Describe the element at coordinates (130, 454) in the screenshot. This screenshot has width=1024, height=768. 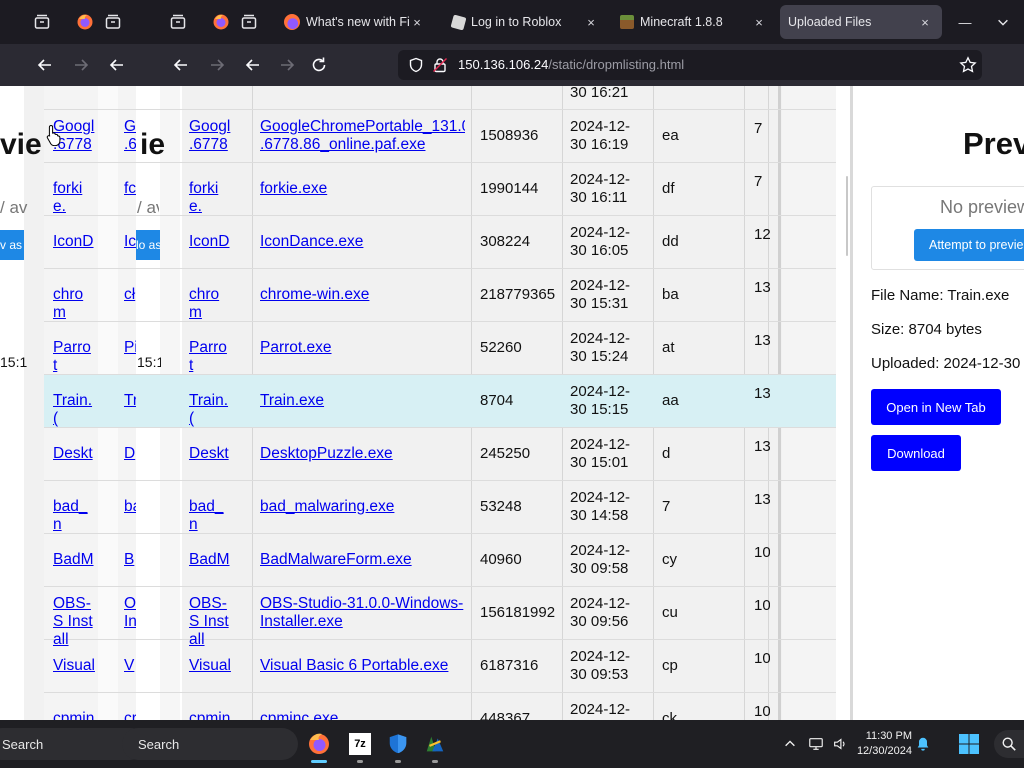
I see `ghost-file-link: D` at that location.